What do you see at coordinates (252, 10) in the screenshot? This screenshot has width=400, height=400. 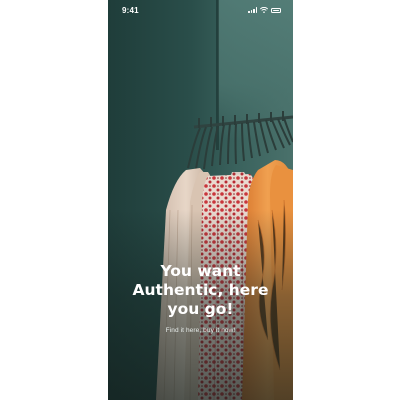 I see `signal-icon` at bounding box center [252, 10].